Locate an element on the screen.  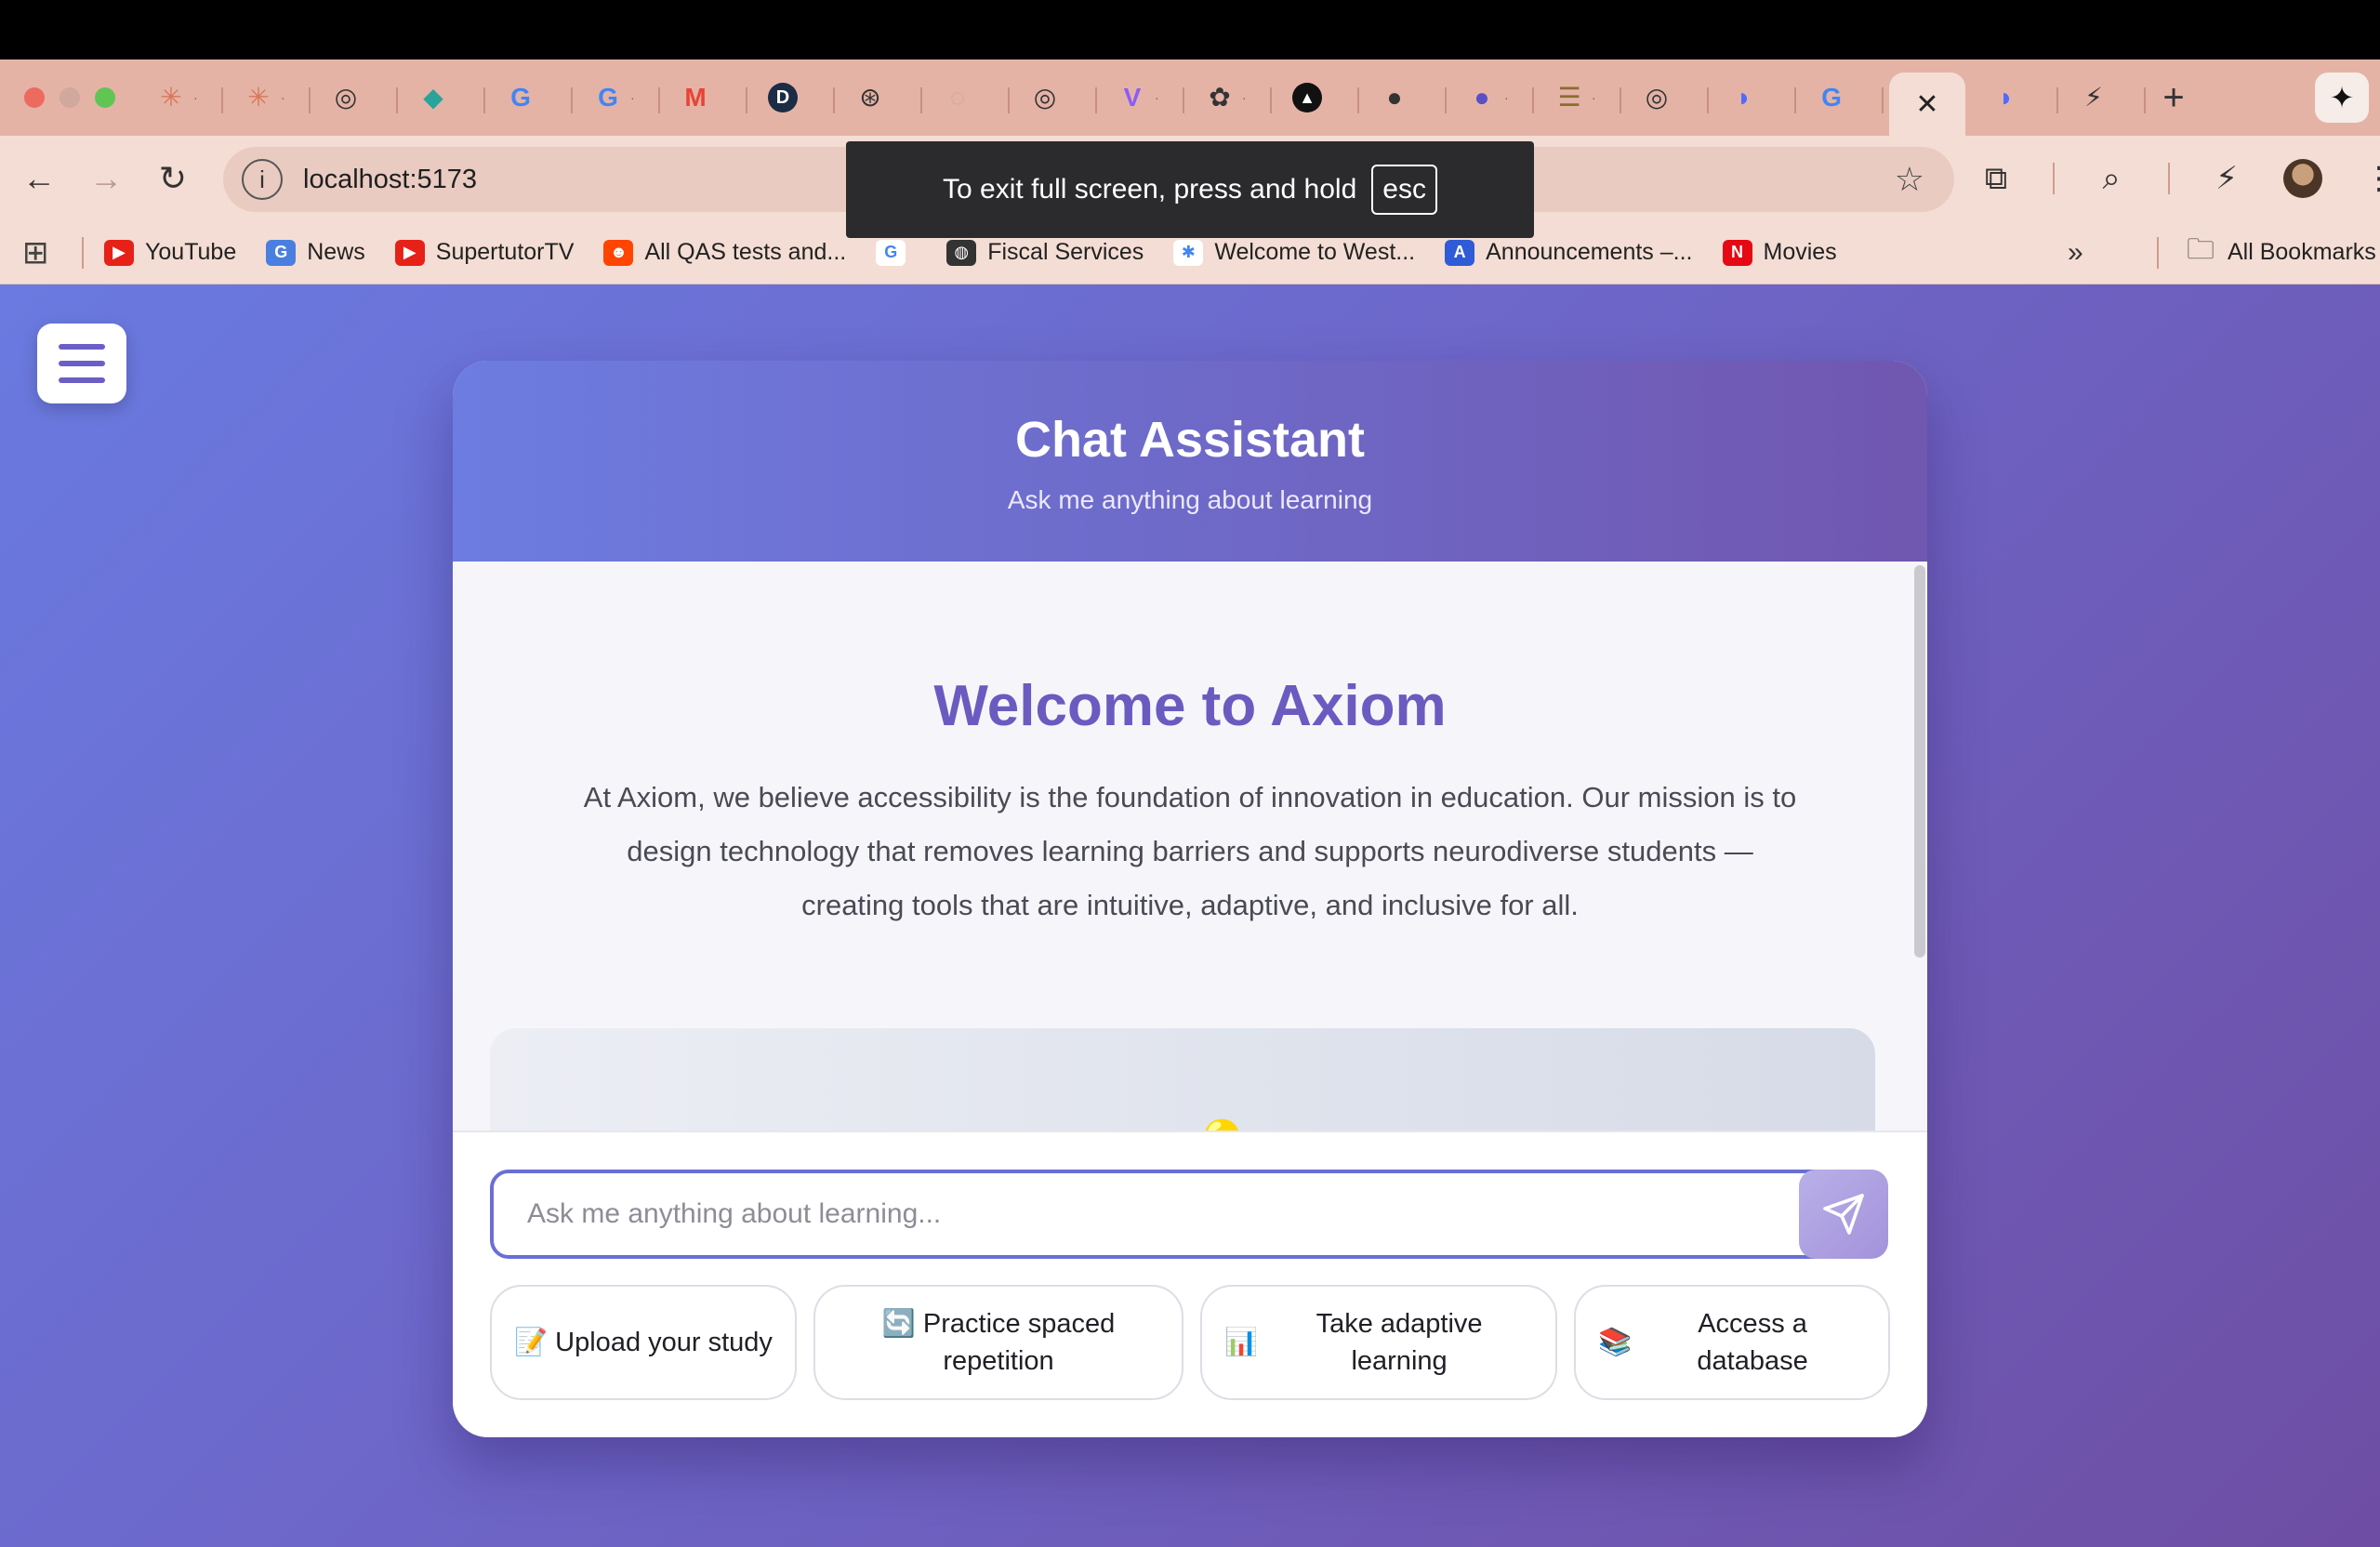
bookmark-favicon-icon: ✱ is located at coordinates (1188, 252).